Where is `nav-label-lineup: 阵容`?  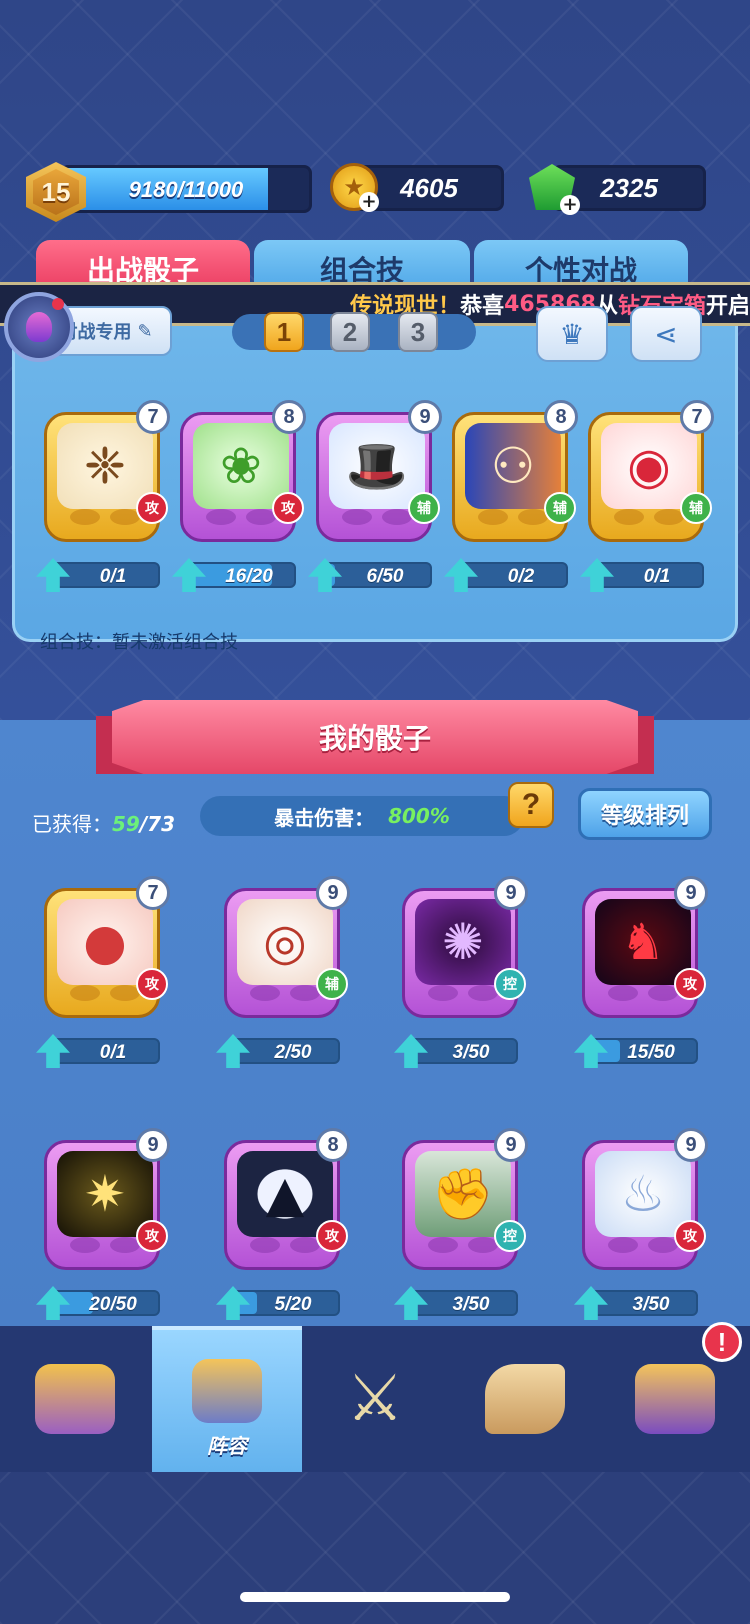 nav-label-lineup: 阵容 is located at coordinates (227, 1446).